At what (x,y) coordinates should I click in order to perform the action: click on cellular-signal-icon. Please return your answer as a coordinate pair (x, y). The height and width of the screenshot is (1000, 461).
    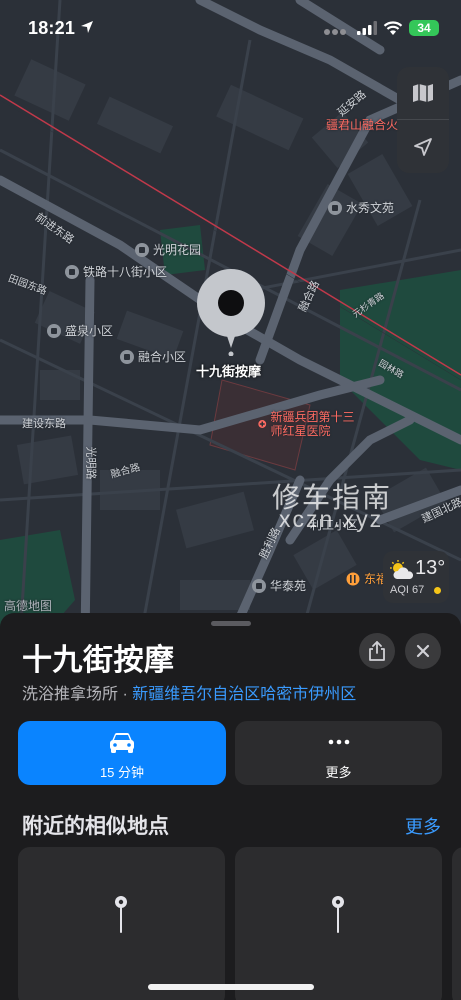
    Looking at the image, I should click on (367, 28).